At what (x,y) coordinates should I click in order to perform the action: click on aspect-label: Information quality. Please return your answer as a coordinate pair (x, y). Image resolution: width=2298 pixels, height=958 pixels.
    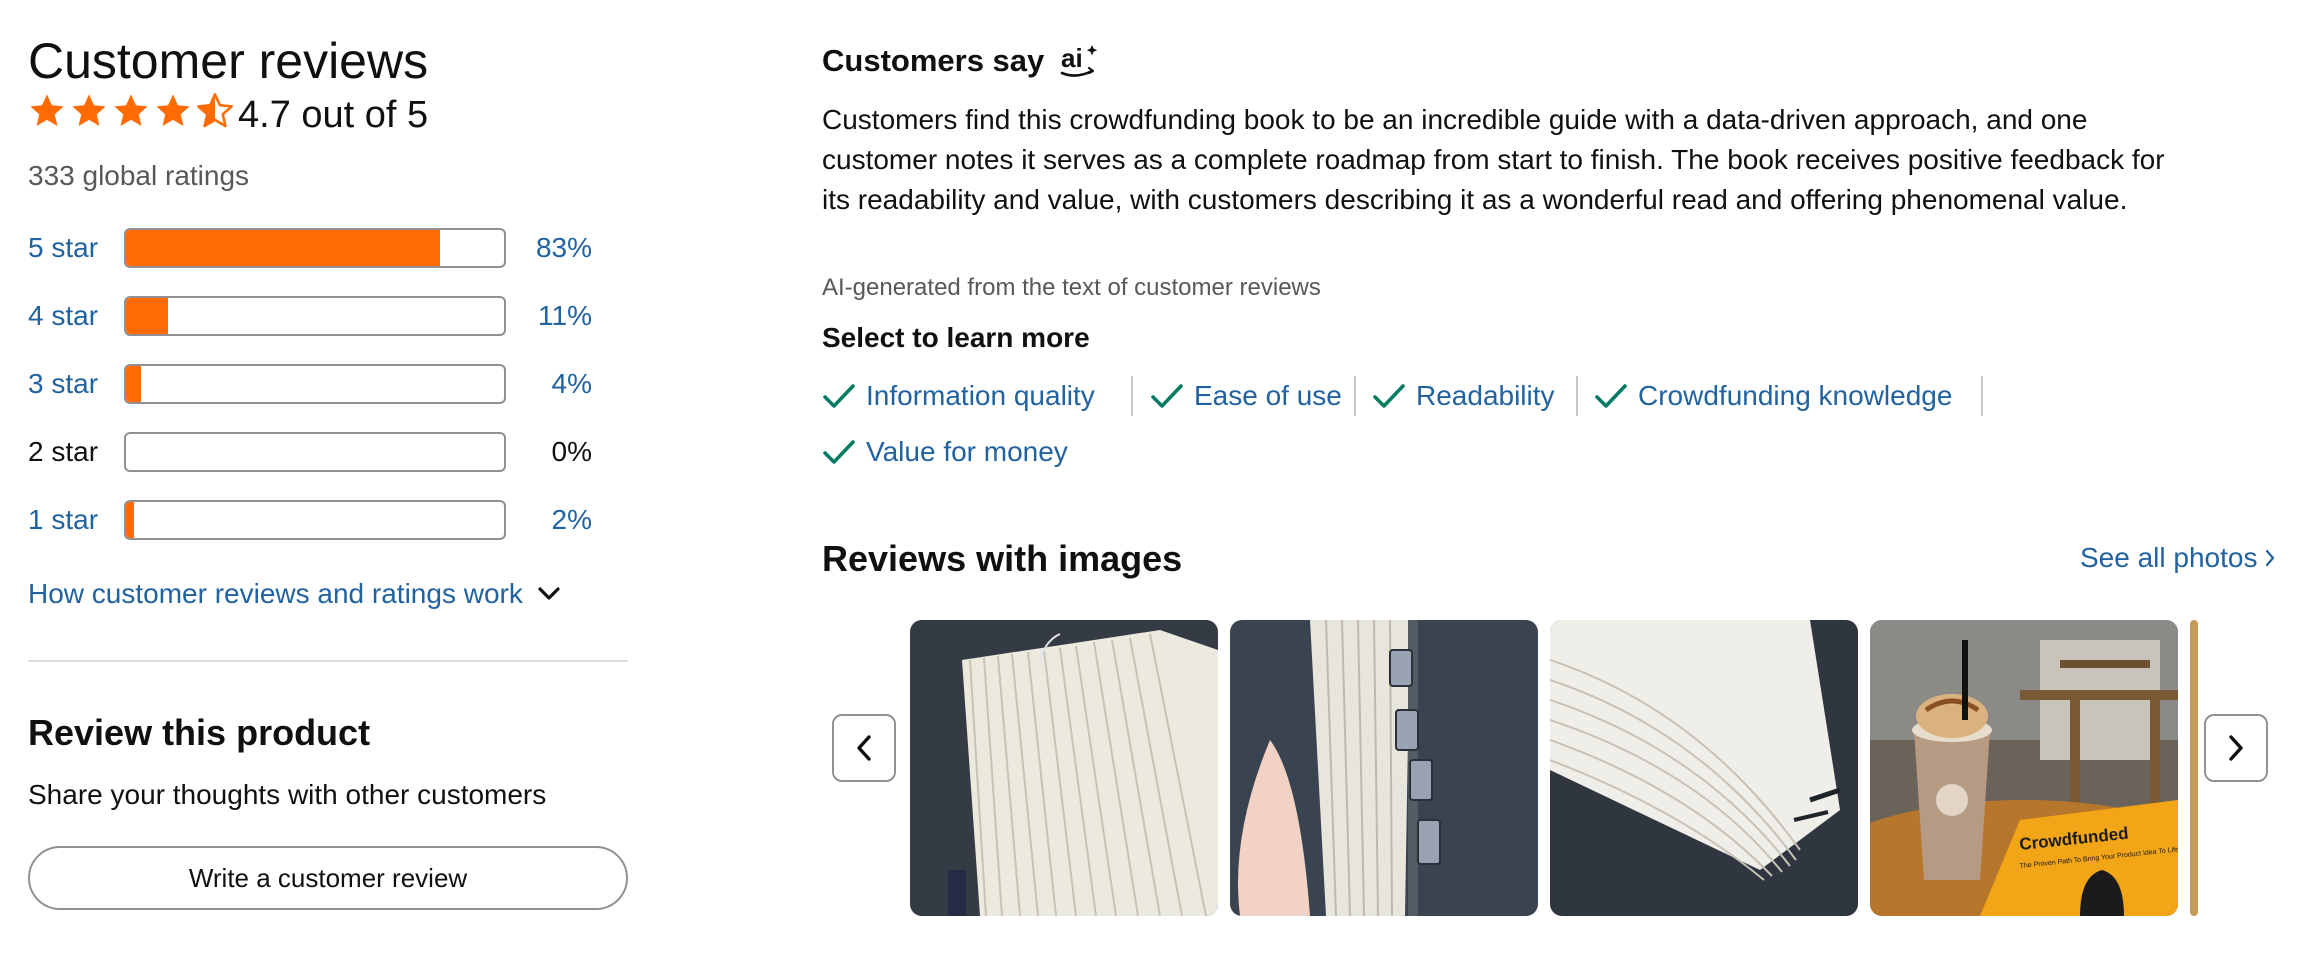
    Looking at the image, I should click on (980, 396).